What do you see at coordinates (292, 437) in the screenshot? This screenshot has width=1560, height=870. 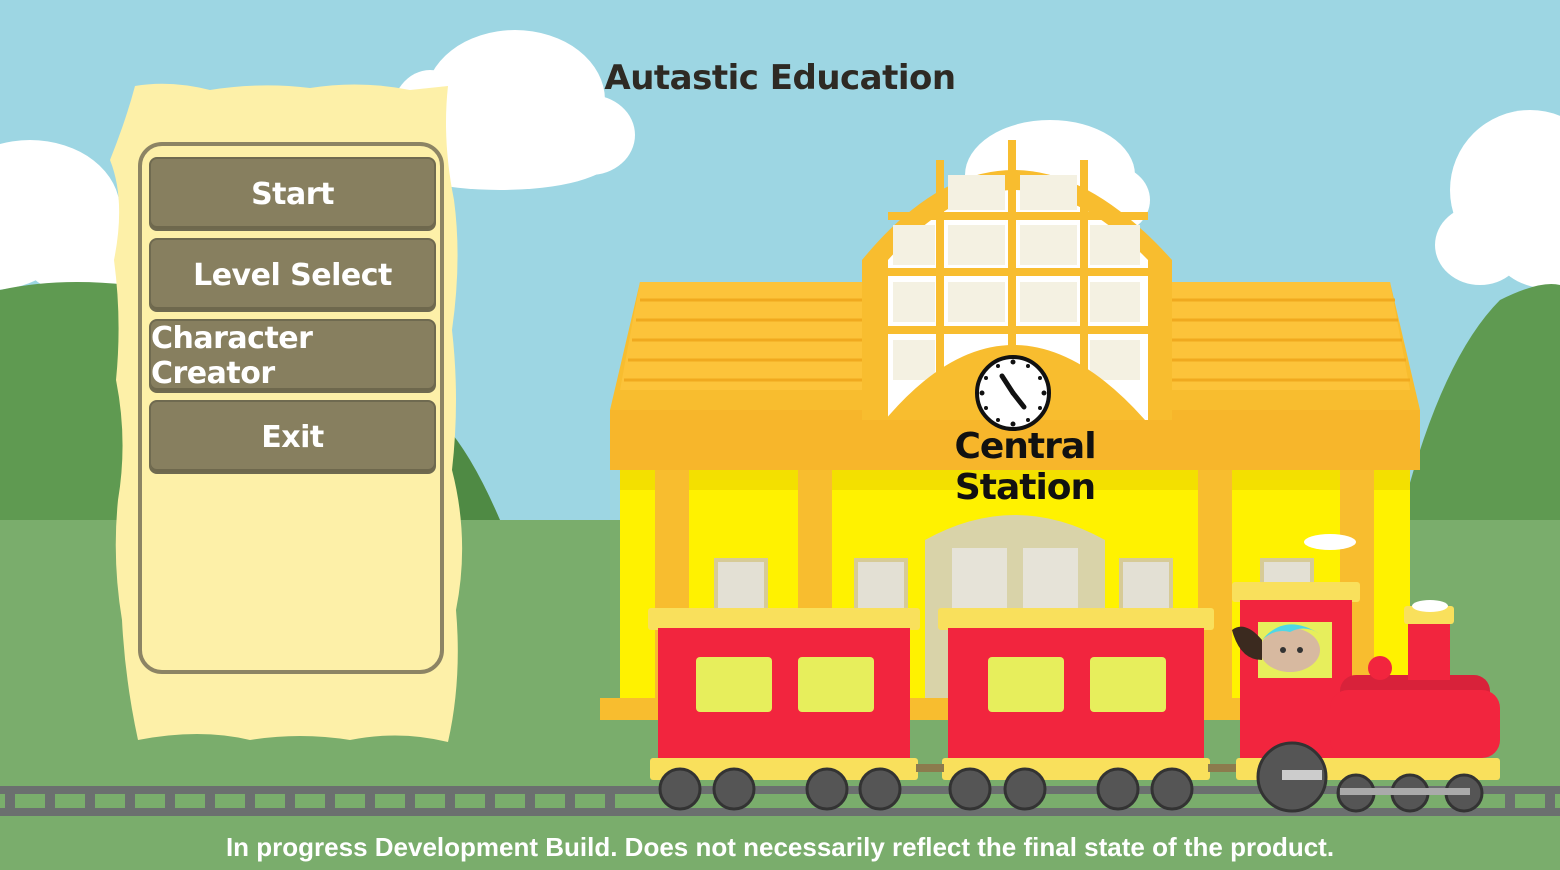 I see `exit-button: Exit` at bounding box center [292, 437].